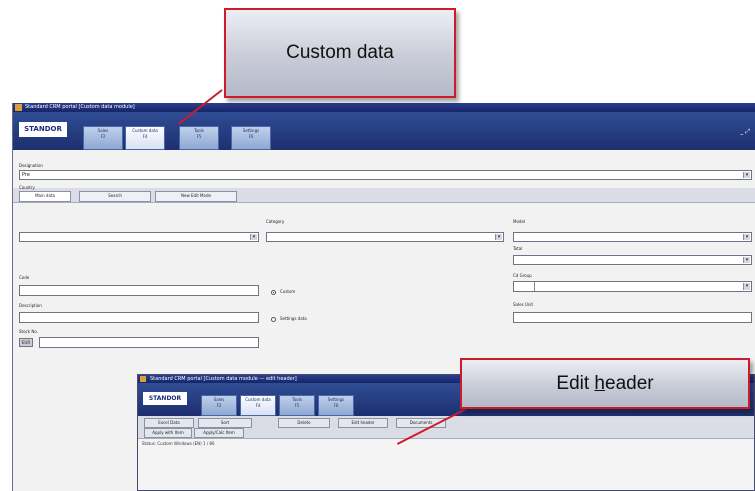  Describe the element at coordinates (45, 196) in the screenshot. I see `sub-tab-main-data: Main data` at that location.